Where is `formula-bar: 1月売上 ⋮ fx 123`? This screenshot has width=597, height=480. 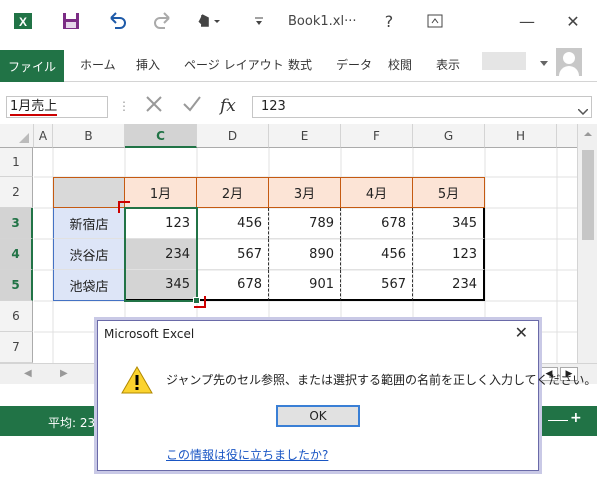
formula-bar: 1月売上 ⋮ fx 123 is located at coordinates (298, 107).